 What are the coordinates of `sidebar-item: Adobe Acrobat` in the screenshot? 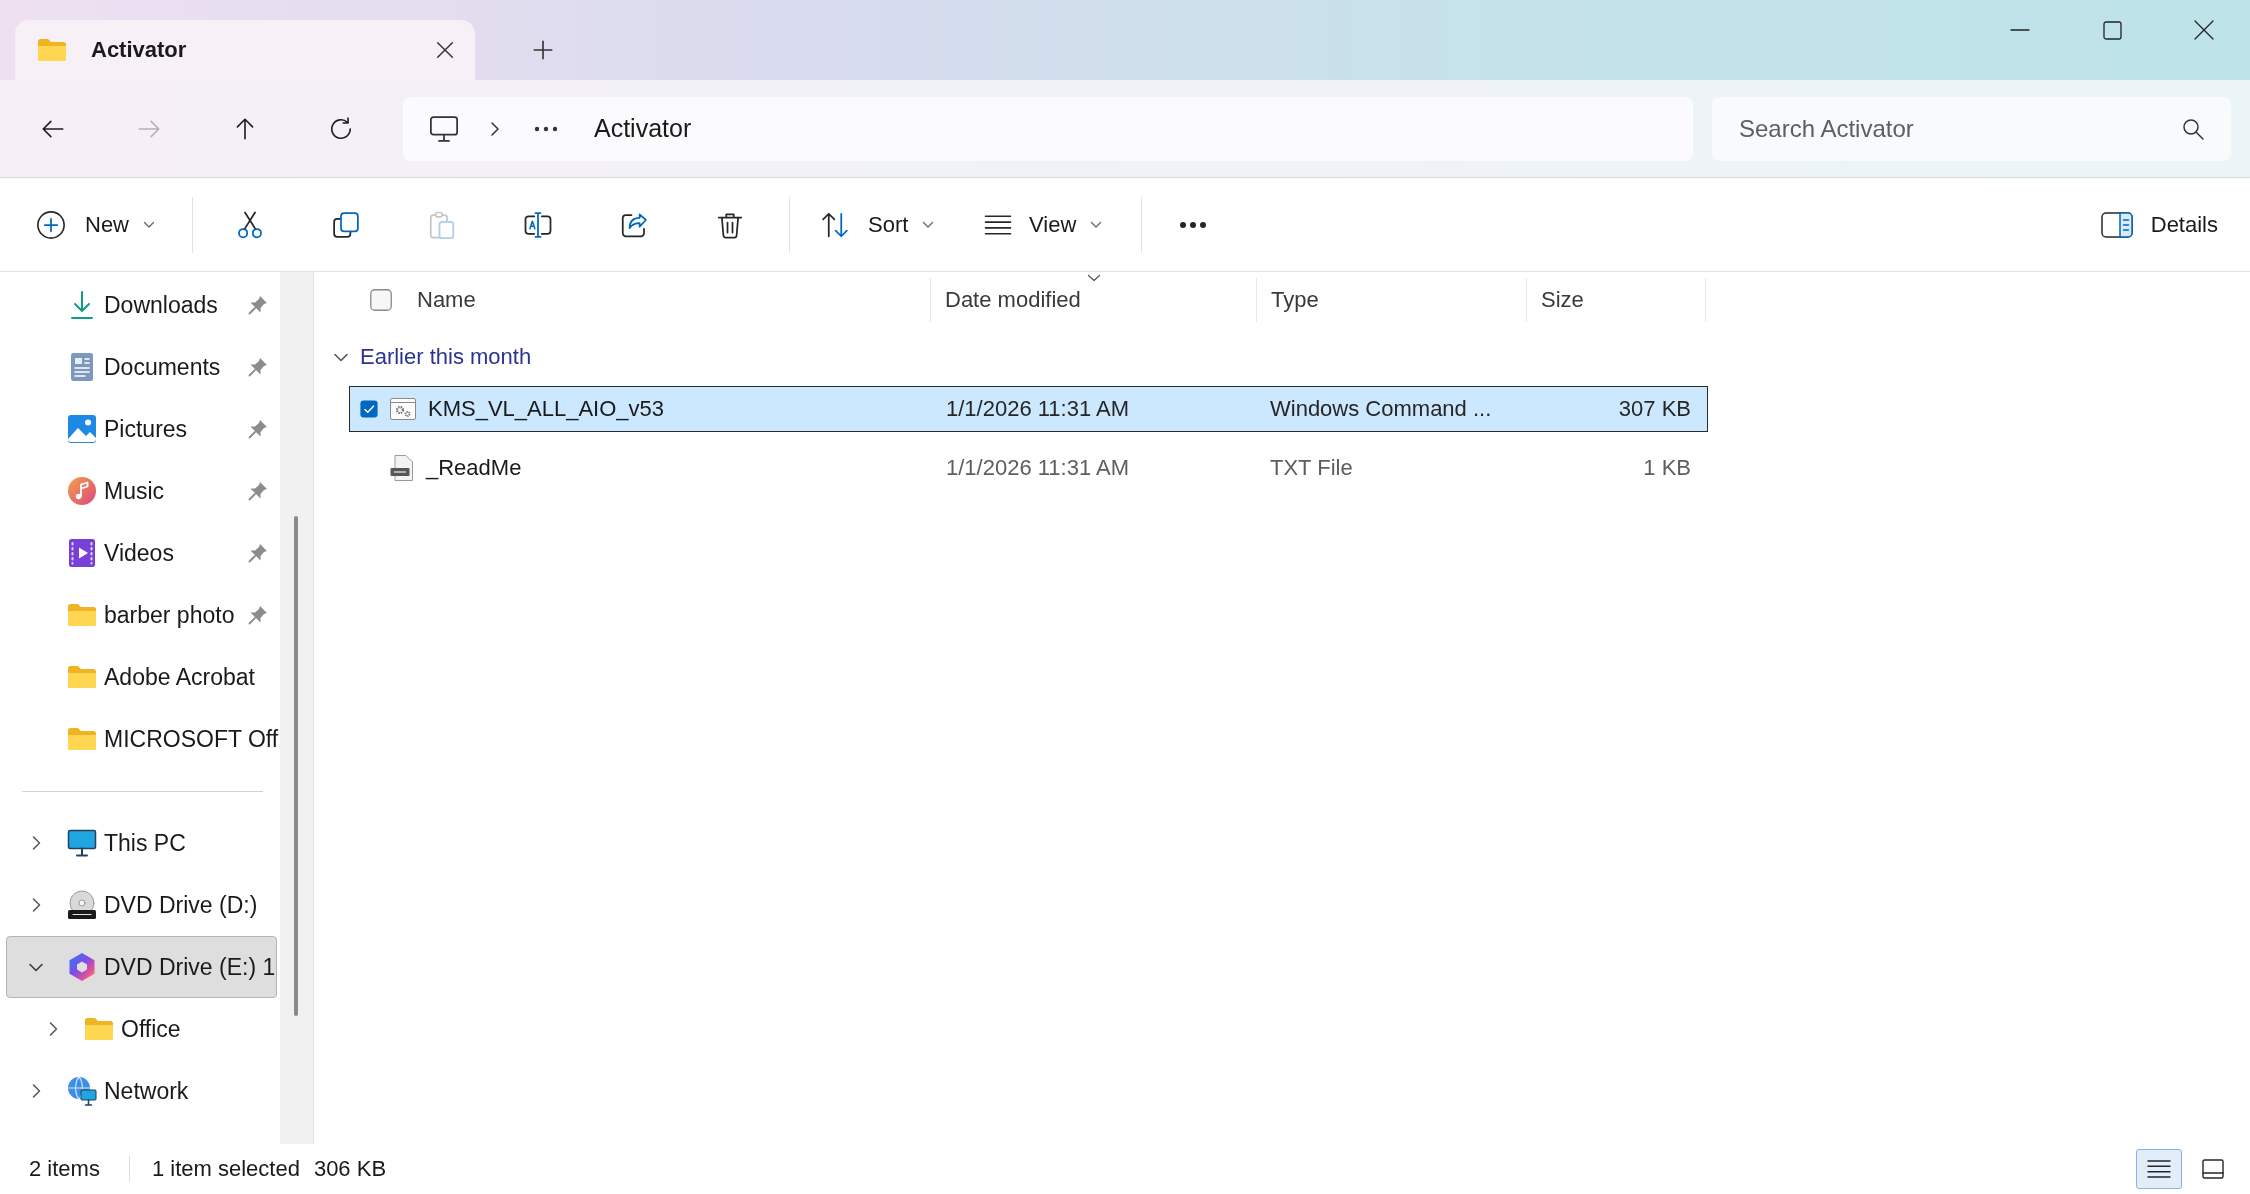 It's located at (141, 677).